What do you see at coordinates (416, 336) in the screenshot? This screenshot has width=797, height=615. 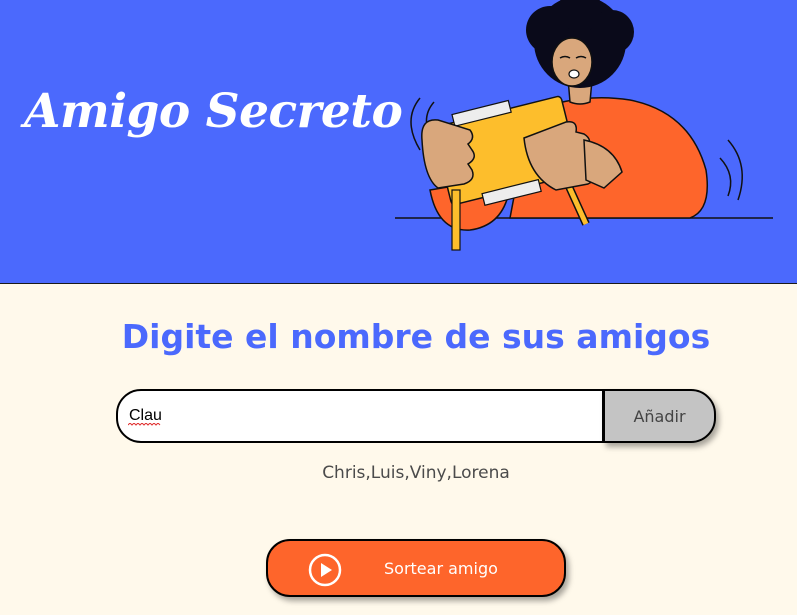 I see `page-subtitle: Digite el nombre de sus amigos` at bounding box center [416, 336].